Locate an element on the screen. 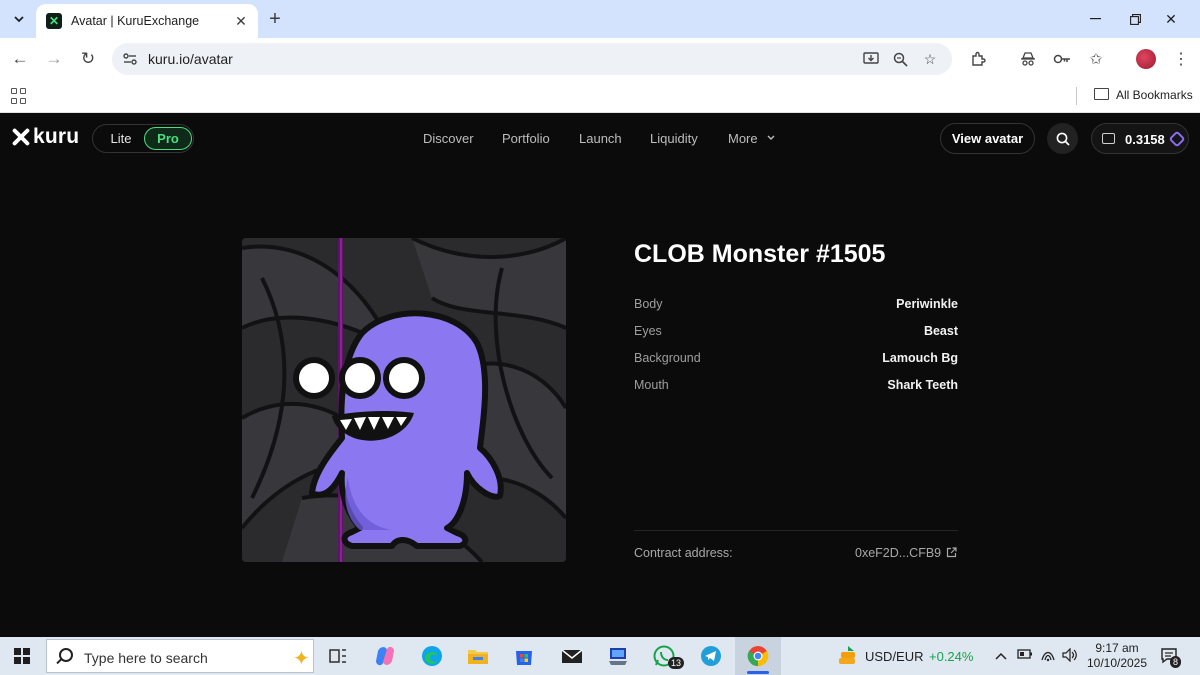 Image resolution: width=1200 pixels, height=675 pixels. chevron-down-icon is located at coordinates (771, 138).